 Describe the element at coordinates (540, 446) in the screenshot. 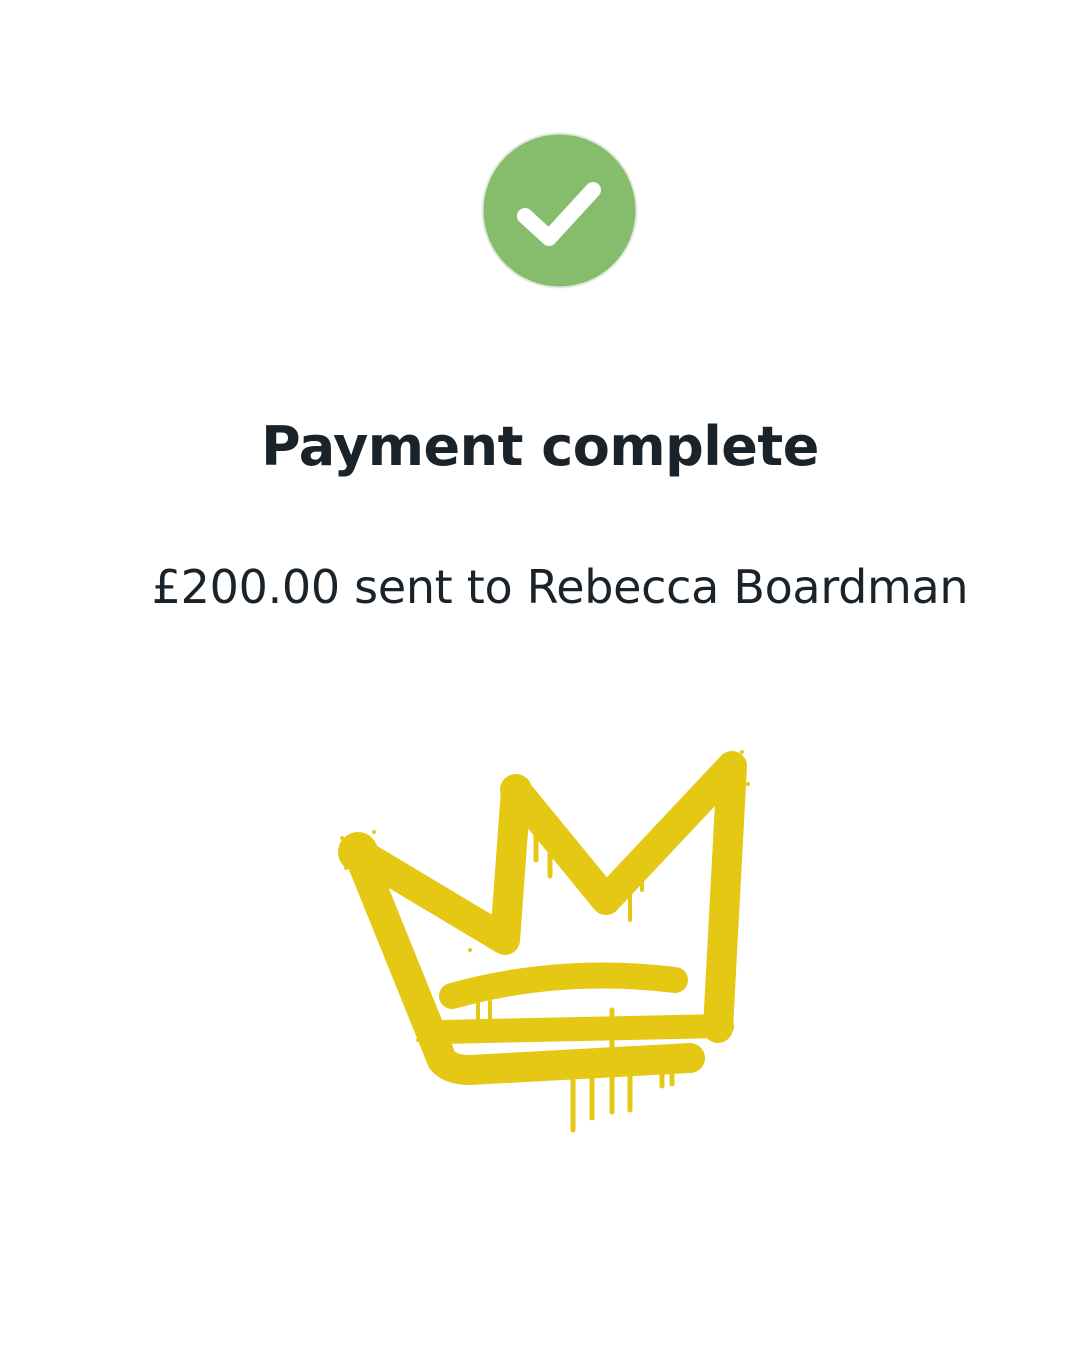

I see `payment-status-title: Payment complete` at that location.